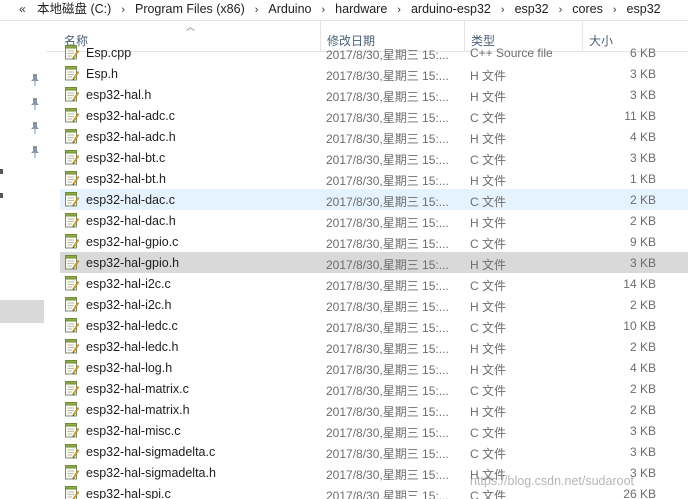  Describe the element at coordinates (22, 311) in the screenshot. I see `nav-selected-item` at that location.